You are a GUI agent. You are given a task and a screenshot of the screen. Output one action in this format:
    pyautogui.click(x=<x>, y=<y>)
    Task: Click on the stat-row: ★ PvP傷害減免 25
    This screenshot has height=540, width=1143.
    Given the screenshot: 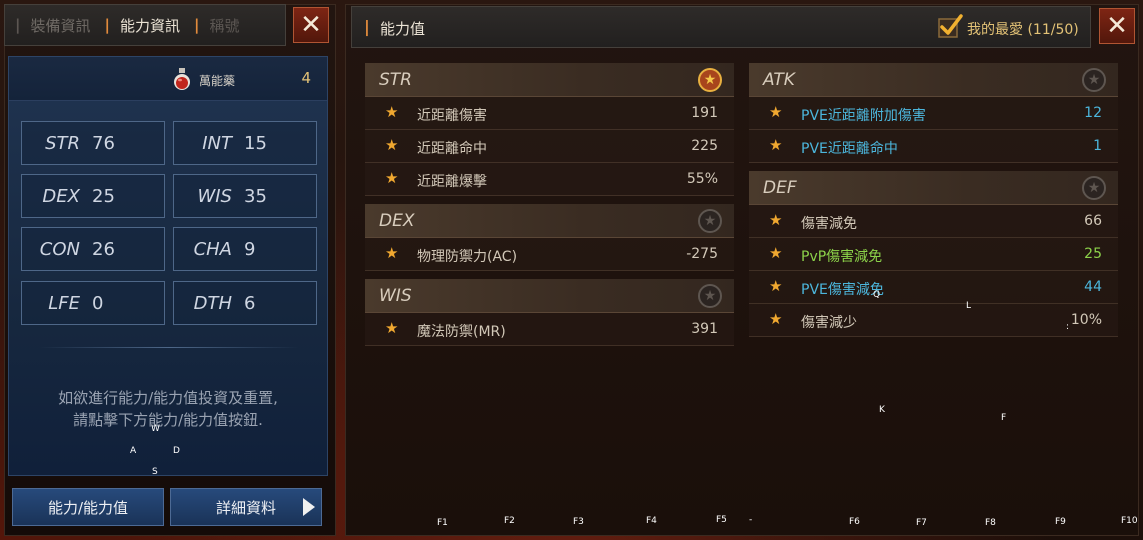 What is the action you would take?
    pyautogui.click(x=933, y=254)
    